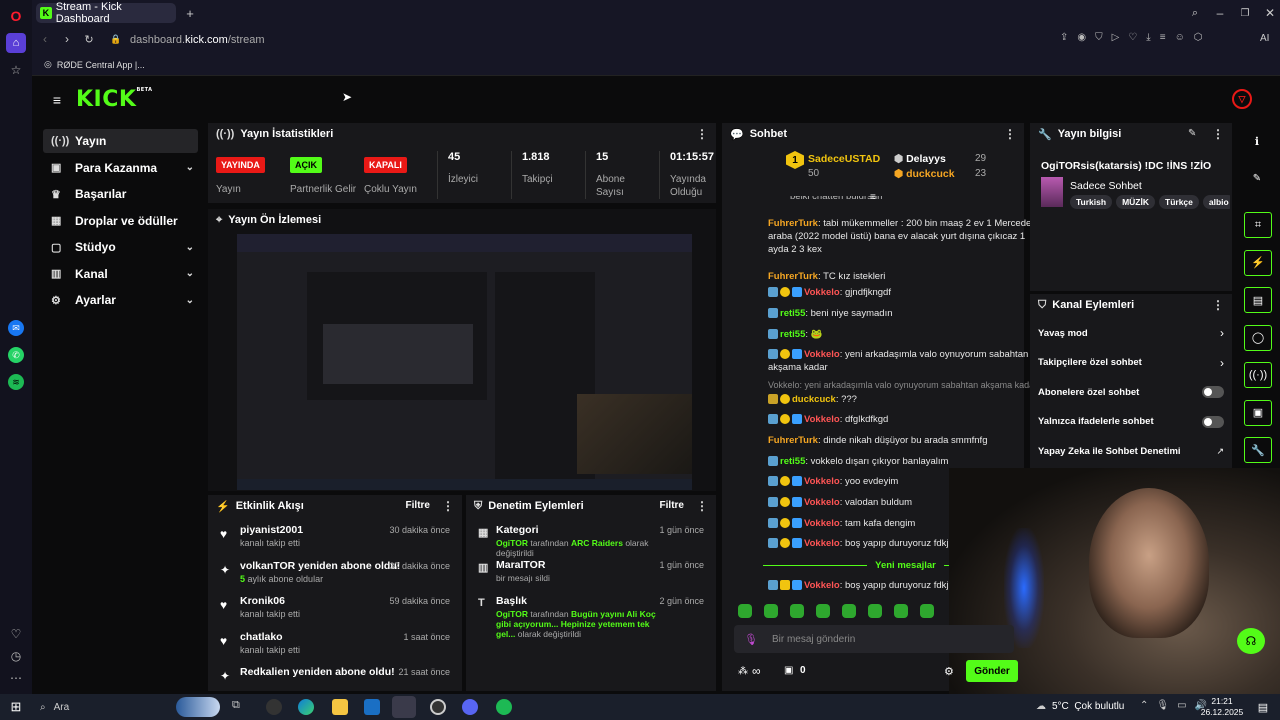  Describe the element at coordinates (1135, 202) in the screenshot. I see `tag: MÜZİK` at that location.